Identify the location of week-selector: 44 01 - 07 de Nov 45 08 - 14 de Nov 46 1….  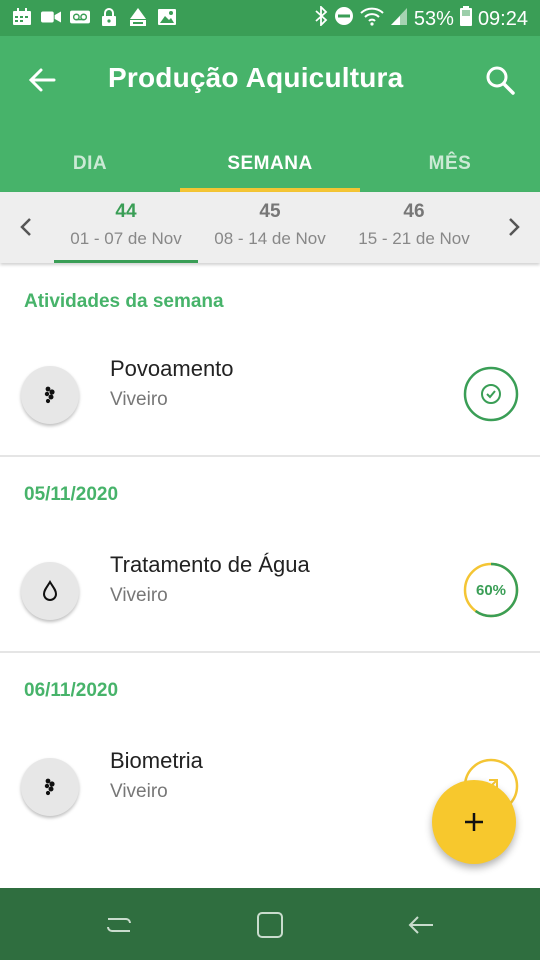
(270, 227).